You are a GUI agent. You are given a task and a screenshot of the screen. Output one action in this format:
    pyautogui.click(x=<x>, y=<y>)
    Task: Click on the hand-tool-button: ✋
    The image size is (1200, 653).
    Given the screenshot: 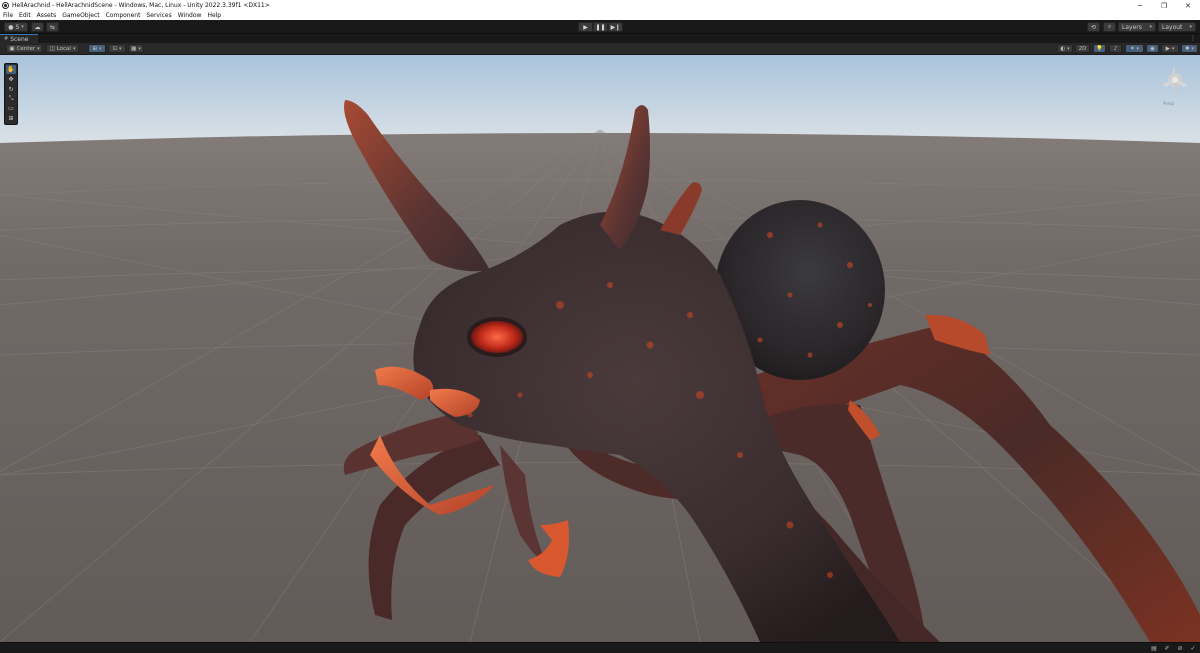 What is the action you would take?
    pyautogui.click(x=11, y=69)
    